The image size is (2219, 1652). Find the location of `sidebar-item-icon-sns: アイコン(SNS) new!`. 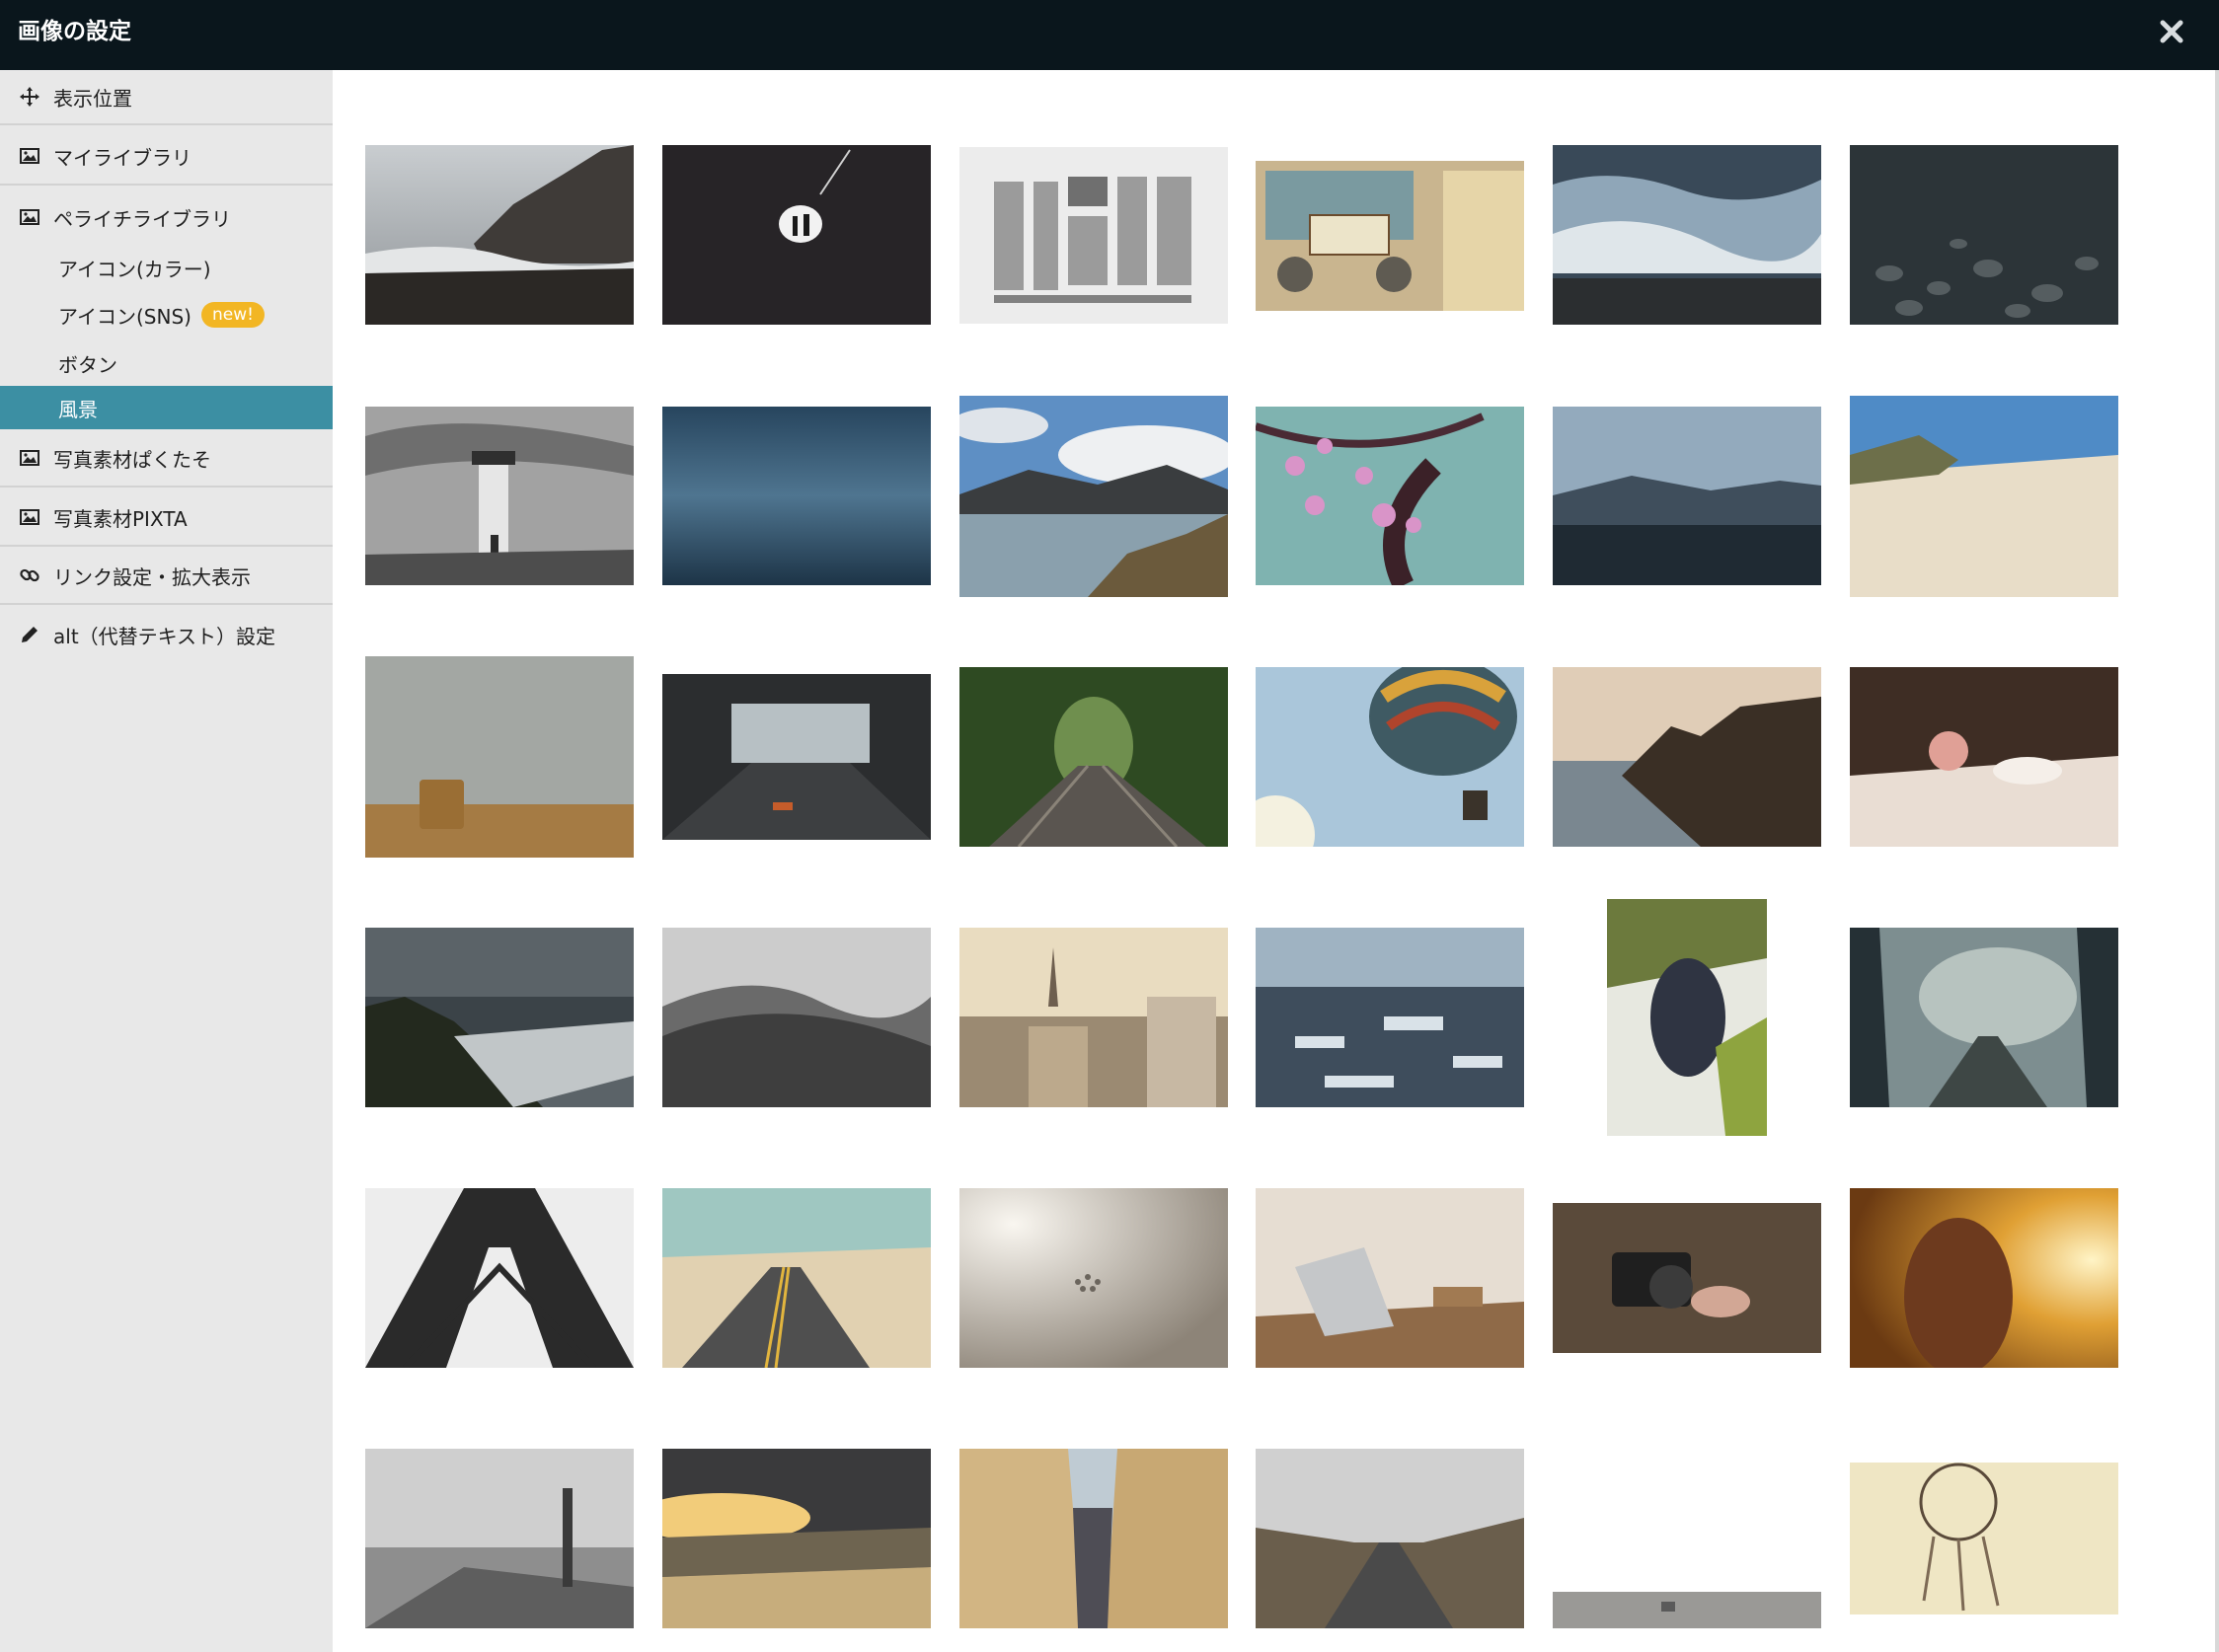

sidebar-item-icon-sns: アイコン(SNS) new! is located at coordinates (167, 315).